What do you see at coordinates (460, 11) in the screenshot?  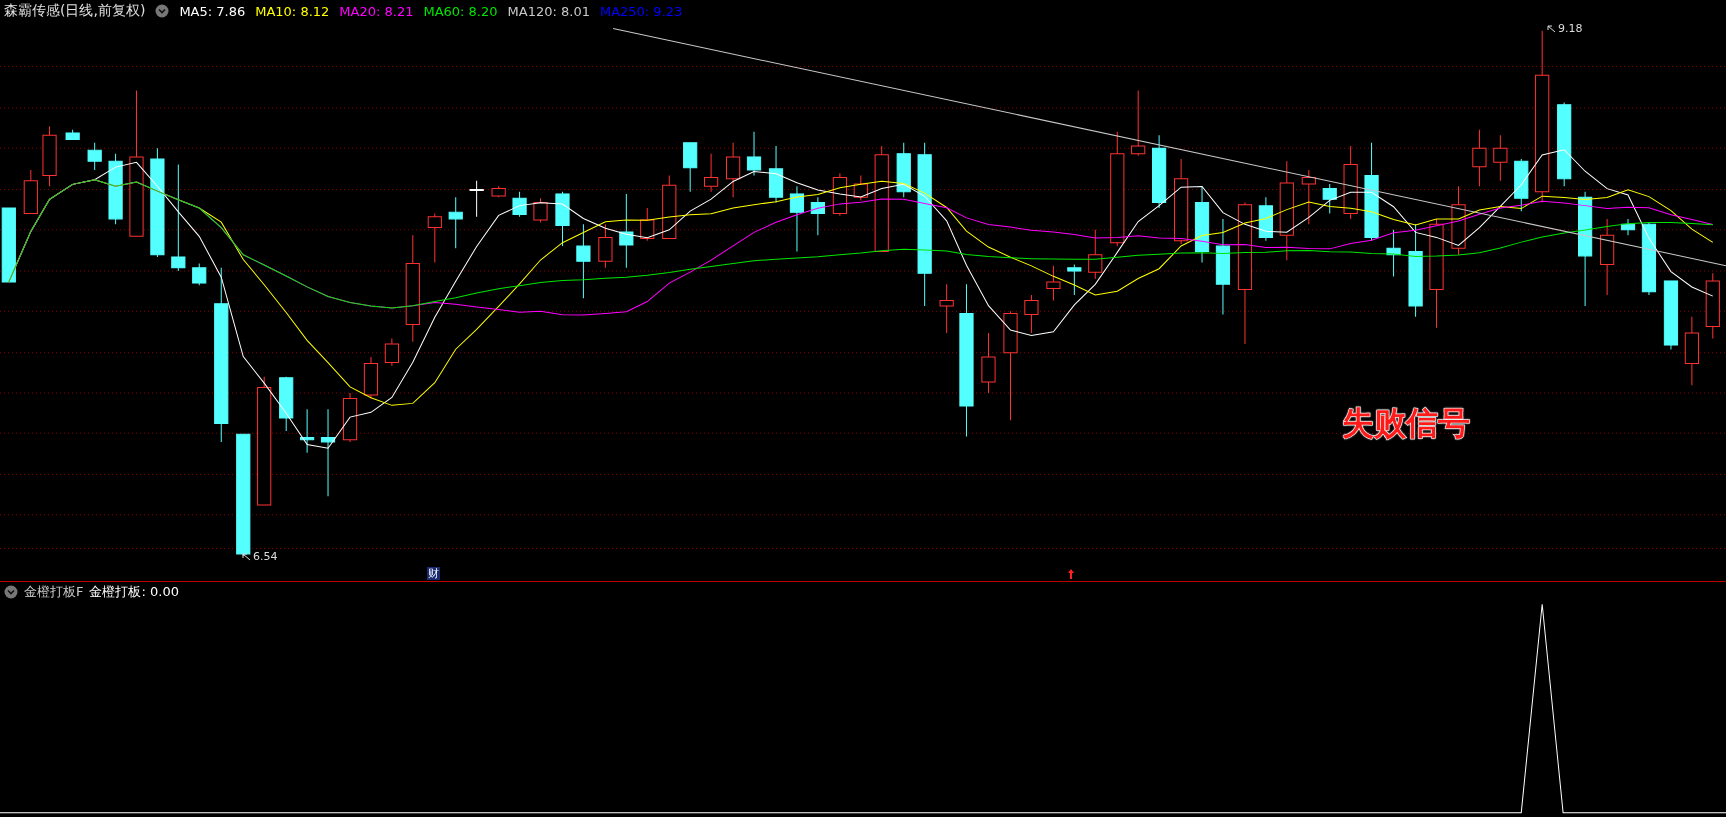 I see `indicator-value: MA60: 8.20` at bounding box center [460, 11].